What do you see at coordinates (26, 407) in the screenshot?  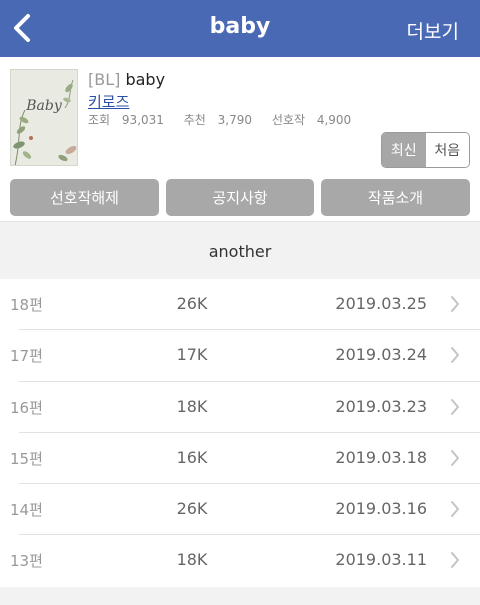 I see `episode-number: 16편` at bounding box center [26, 407].